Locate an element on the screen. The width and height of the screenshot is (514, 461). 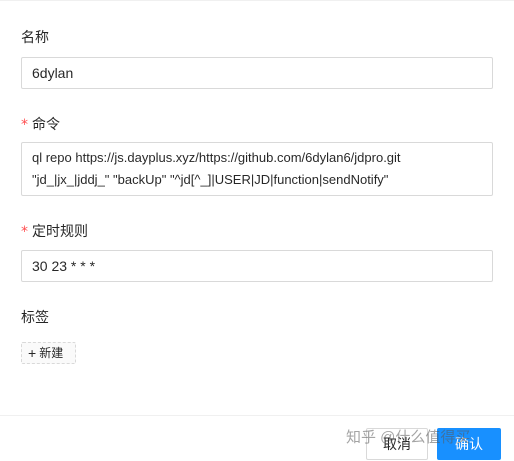
footer-divider is located at coordinates (257, 415).